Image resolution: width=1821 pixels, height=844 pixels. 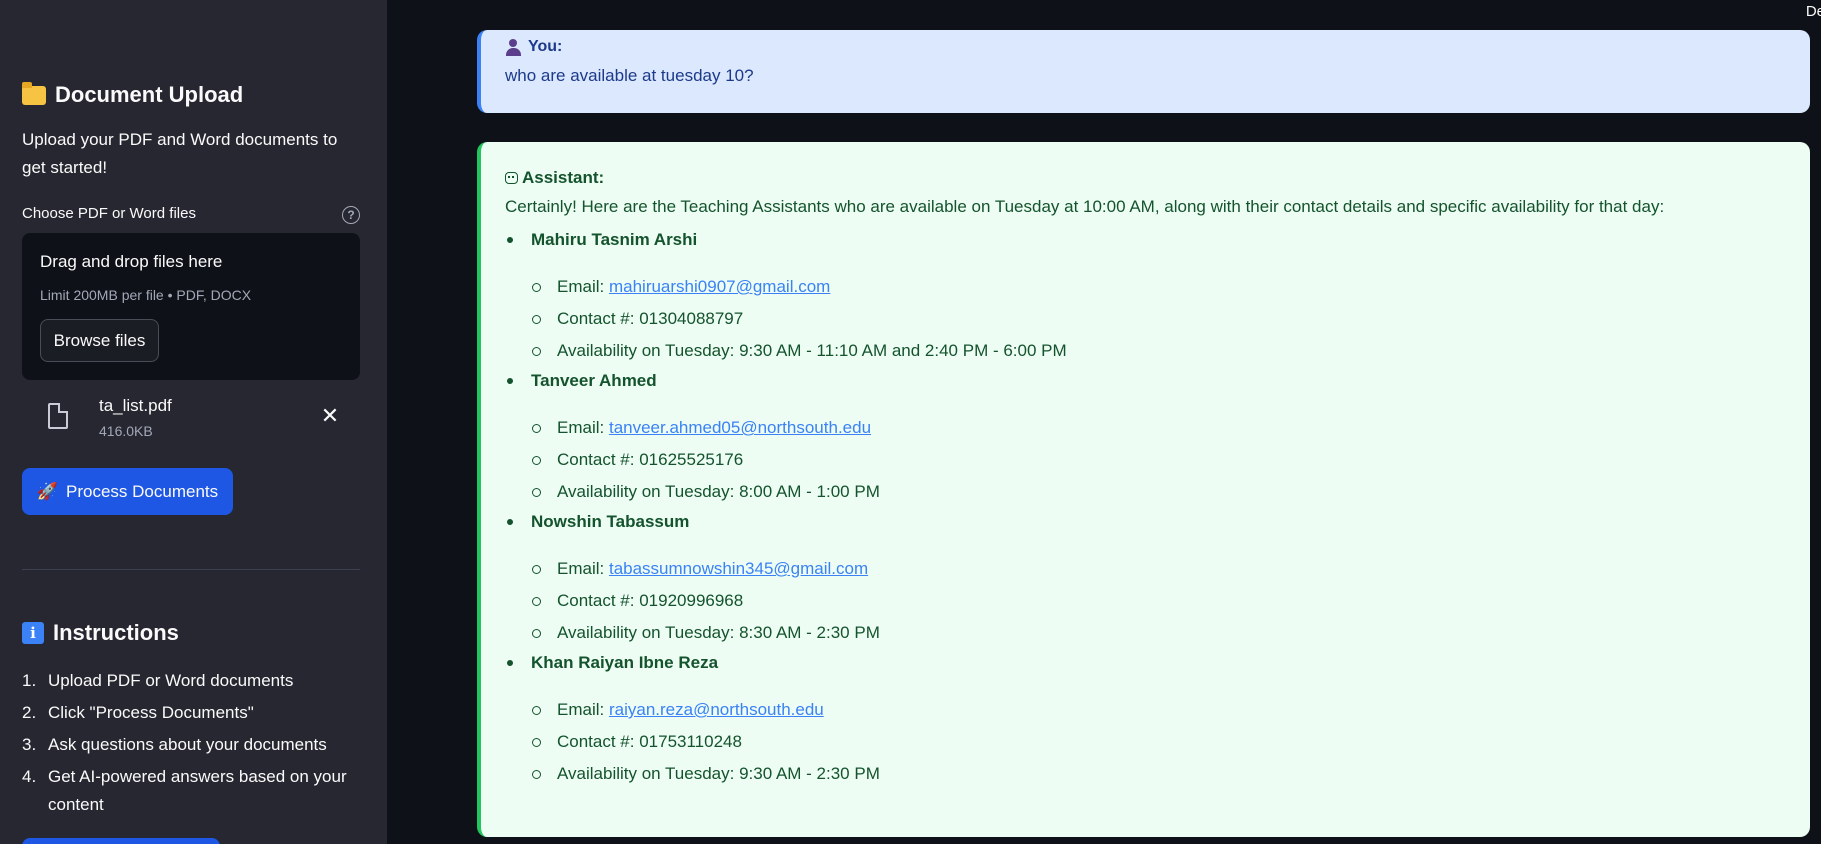 I want to click on user-icon, so click(x=513, y=47).